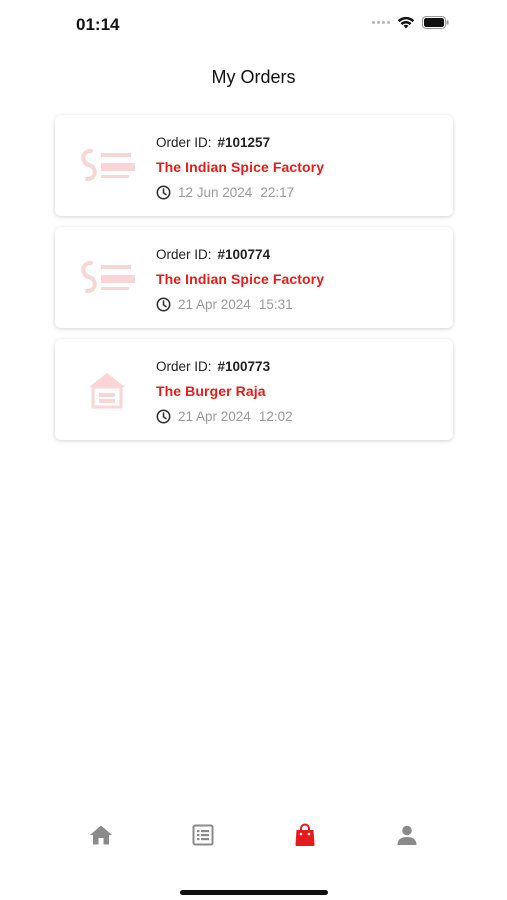  Describe the element at coordinates (98, 24) in the screenshot. I see `status-time: 01:14` at that location.